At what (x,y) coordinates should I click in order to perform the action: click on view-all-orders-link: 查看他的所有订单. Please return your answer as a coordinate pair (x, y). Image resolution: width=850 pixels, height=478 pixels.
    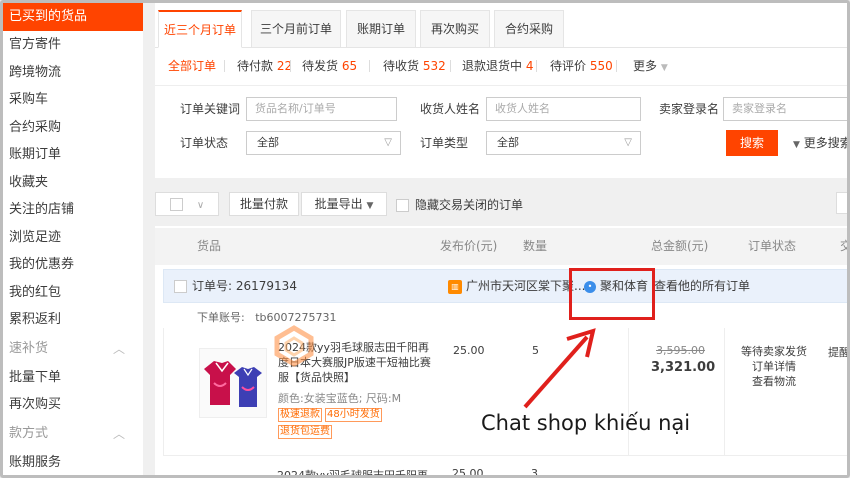
    Looking at the image, I should click on (702, 286).